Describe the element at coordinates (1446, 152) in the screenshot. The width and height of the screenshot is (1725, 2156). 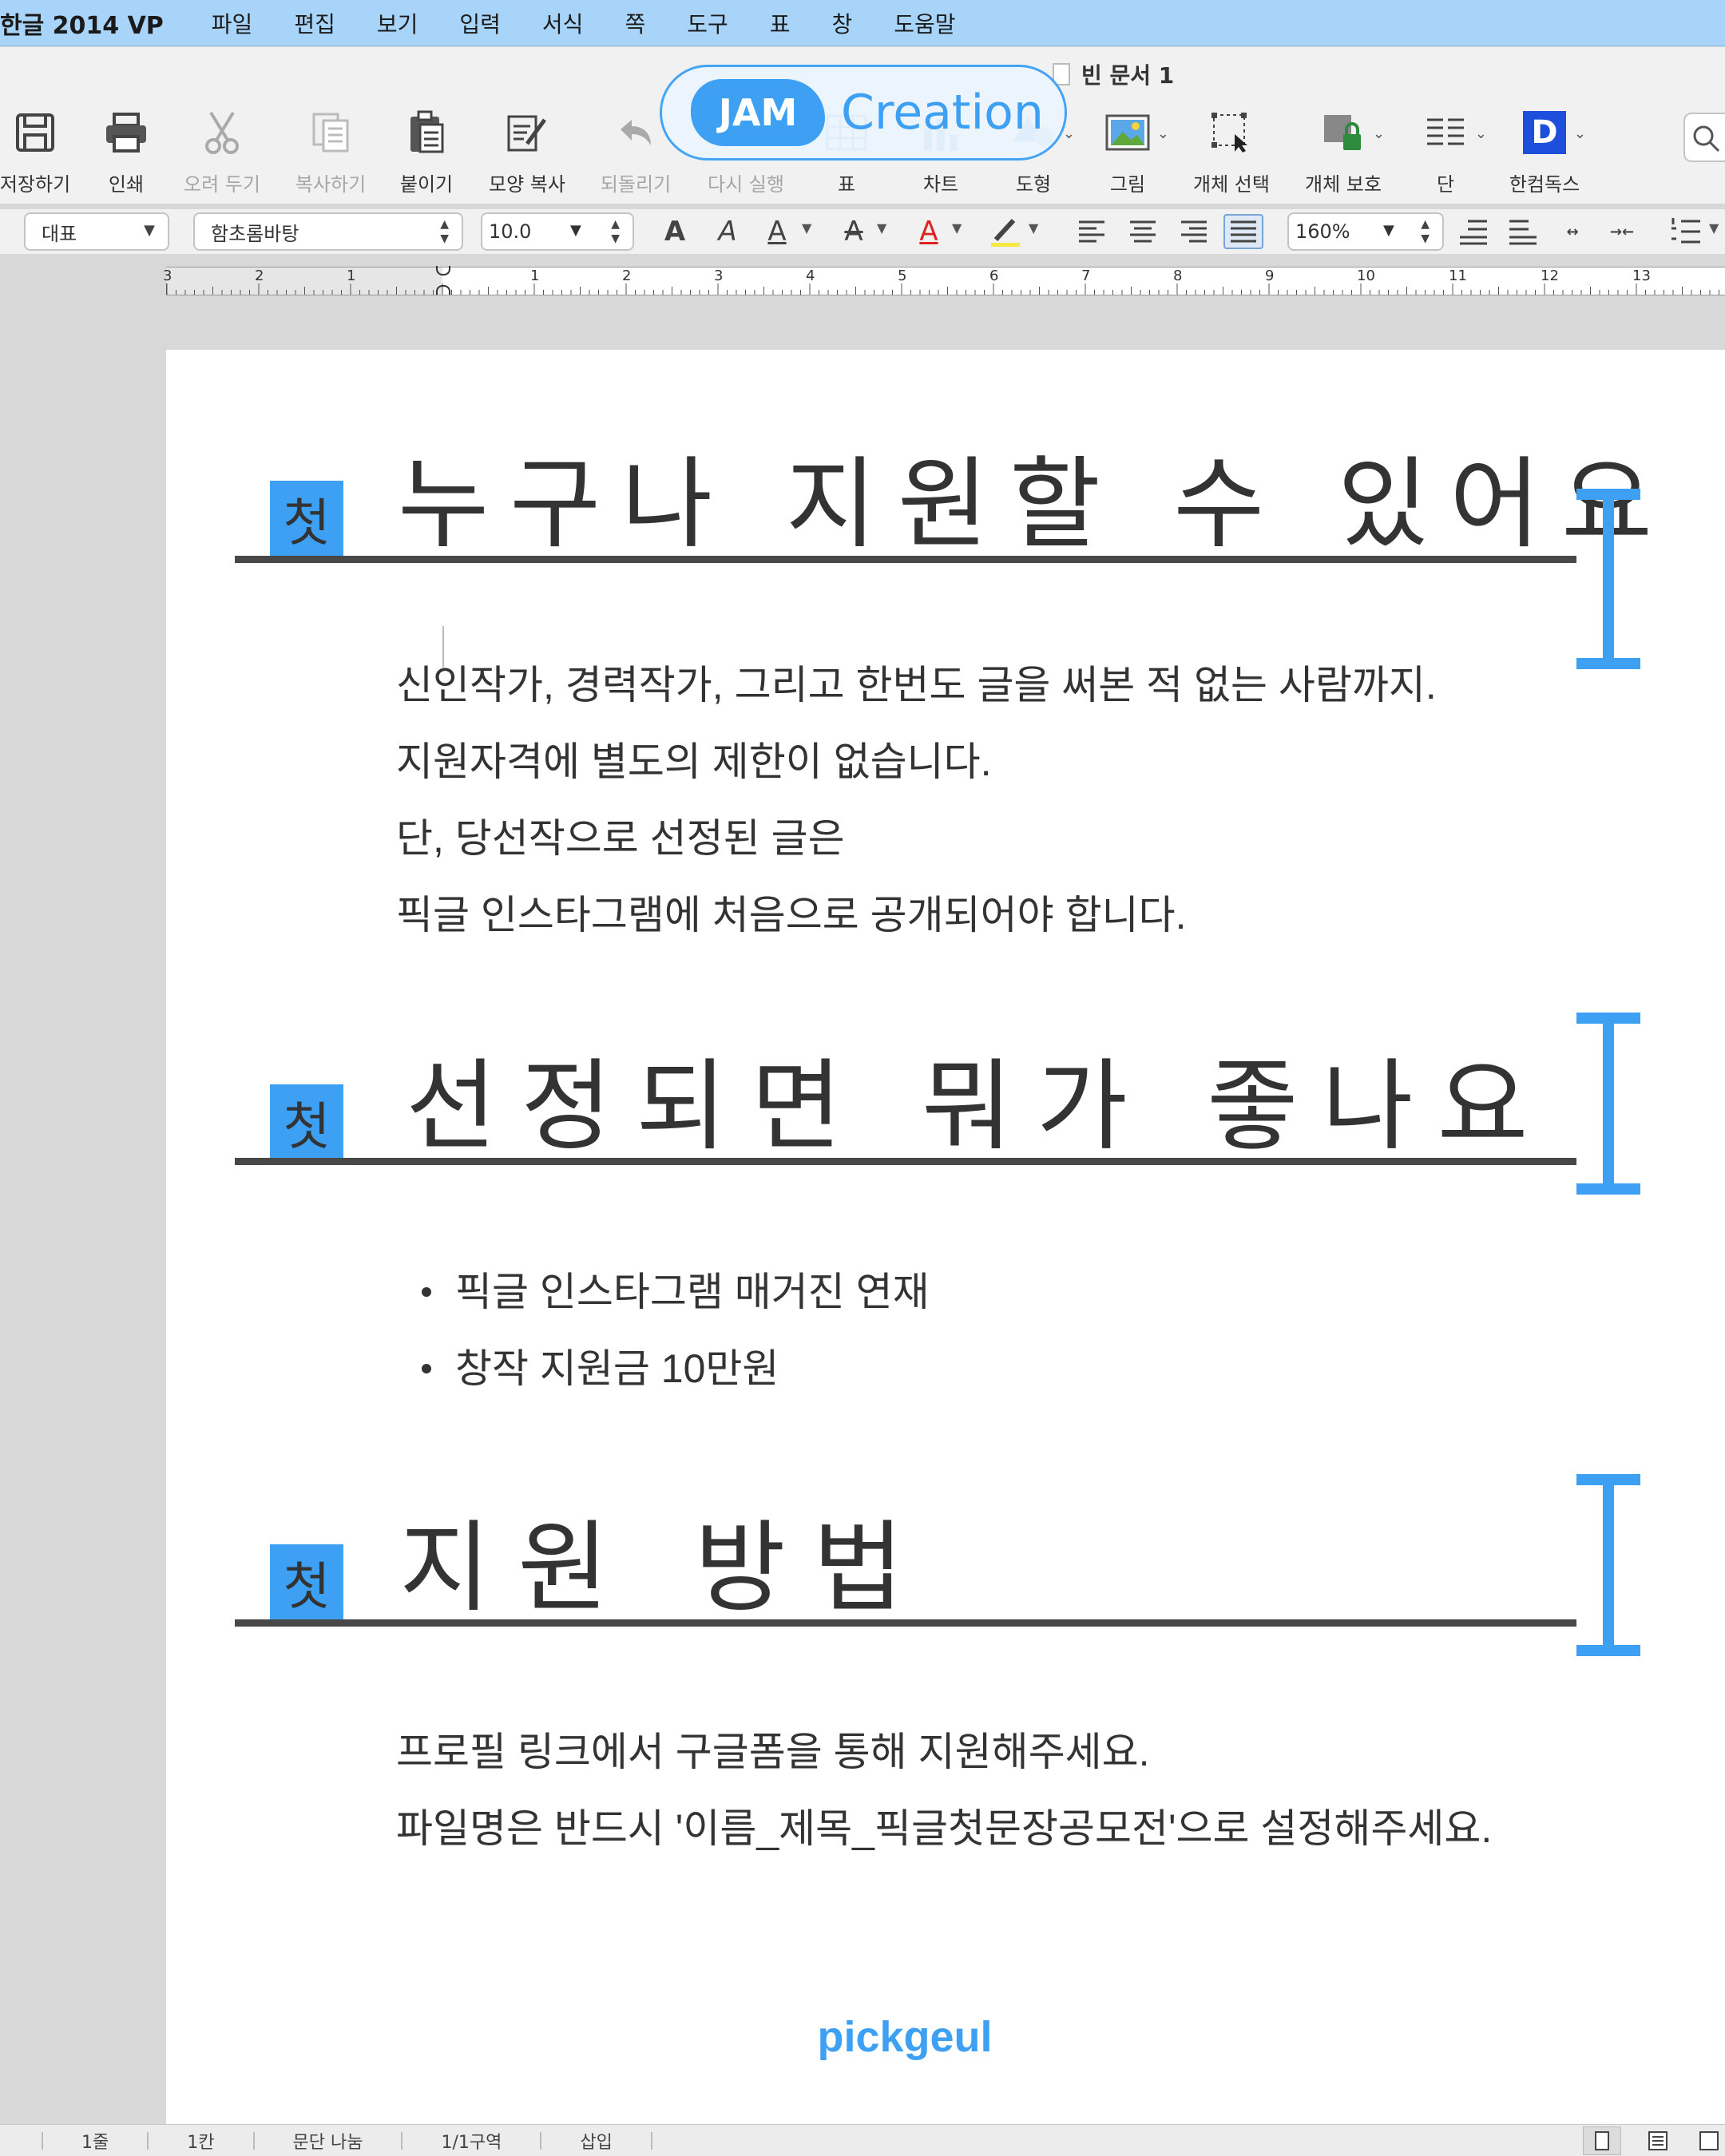
I see `columns-button: 단 ⌄` at that location.